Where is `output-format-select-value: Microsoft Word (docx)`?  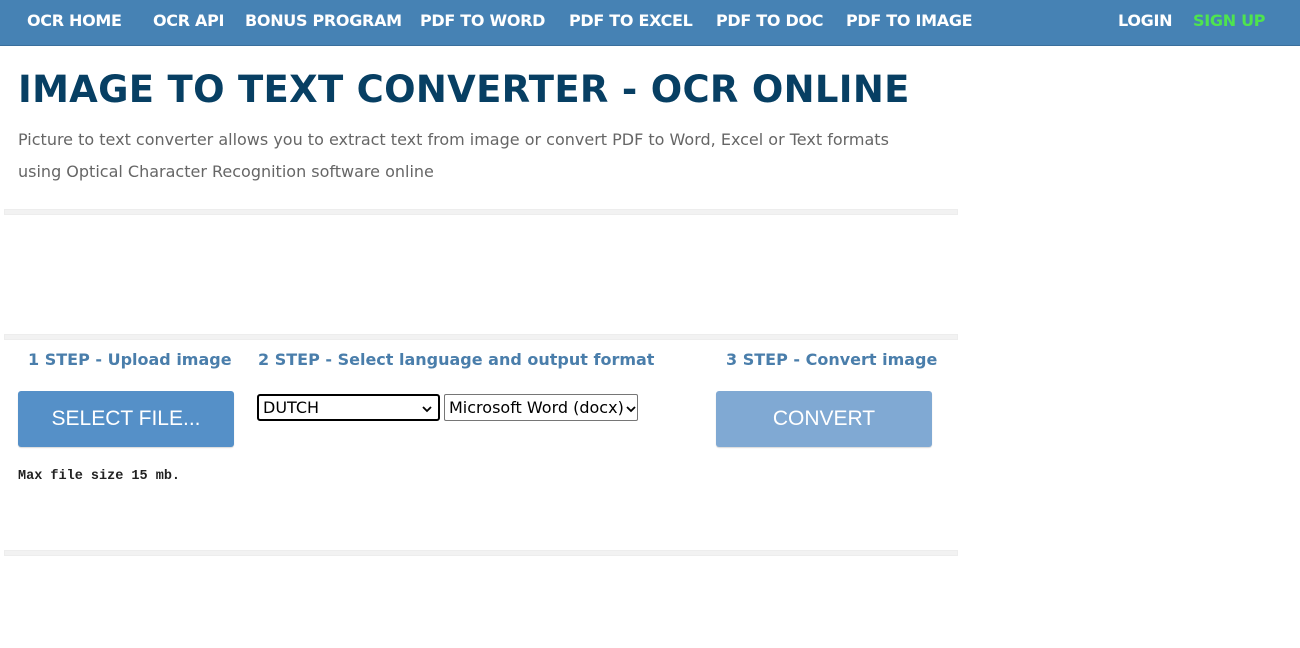
output-format-select-value: Microsoft Word (docx) is located at coordinates (536, 407).